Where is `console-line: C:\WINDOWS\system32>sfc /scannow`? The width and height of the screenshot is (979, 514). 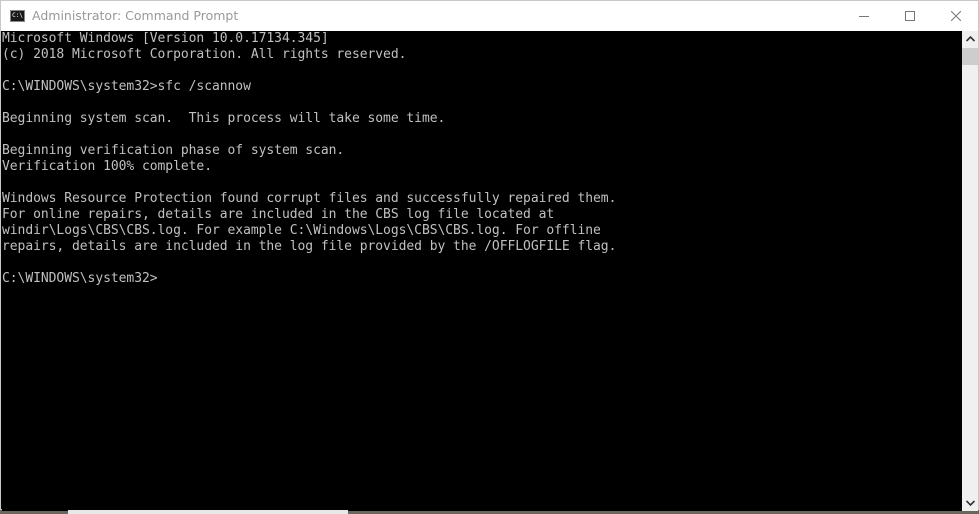 console-line: C:\WINDOWS\system32>sfc /scannow is located at coordinates (126, 86).